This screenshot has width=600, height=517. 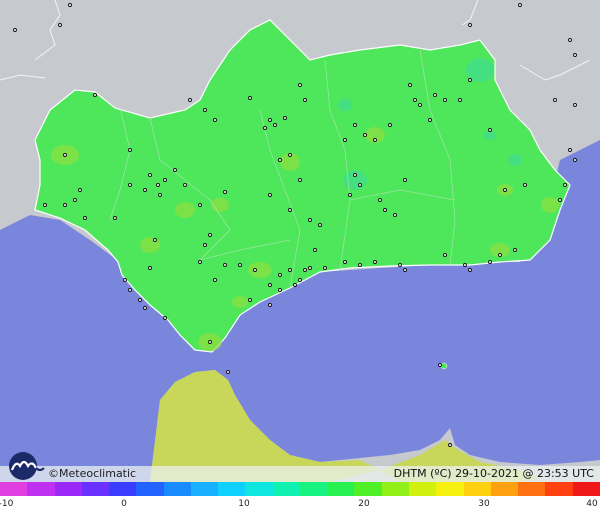 I want to click on map-stamp: DHTM (ºC) 29-10-2021 @ 23:53 UTC, so click(x=493, y=473).